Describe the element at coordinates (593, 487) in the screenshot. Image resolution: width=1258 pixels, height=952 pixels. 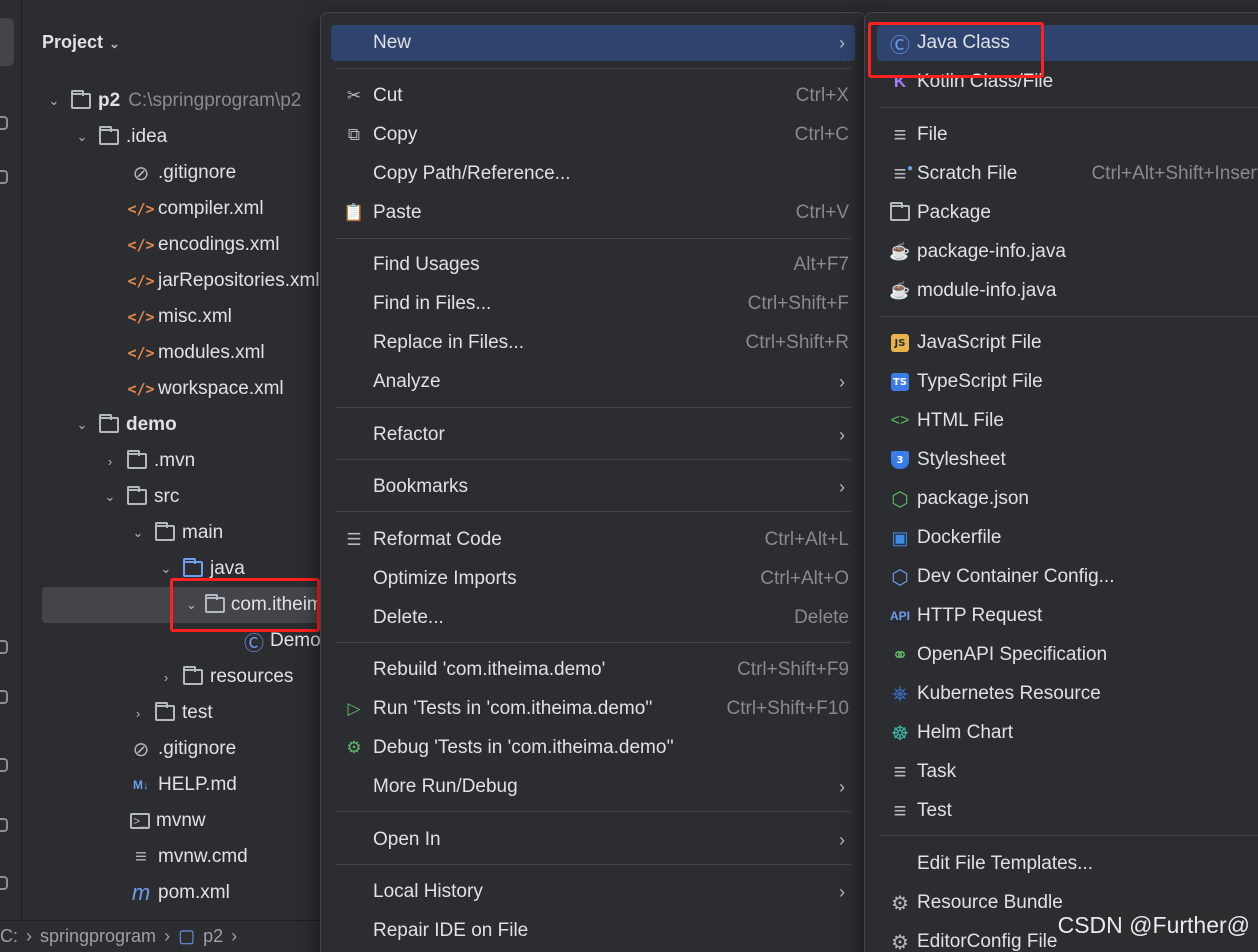
I see `menu-item-bookmarks: Bookmarks ›` at that location.